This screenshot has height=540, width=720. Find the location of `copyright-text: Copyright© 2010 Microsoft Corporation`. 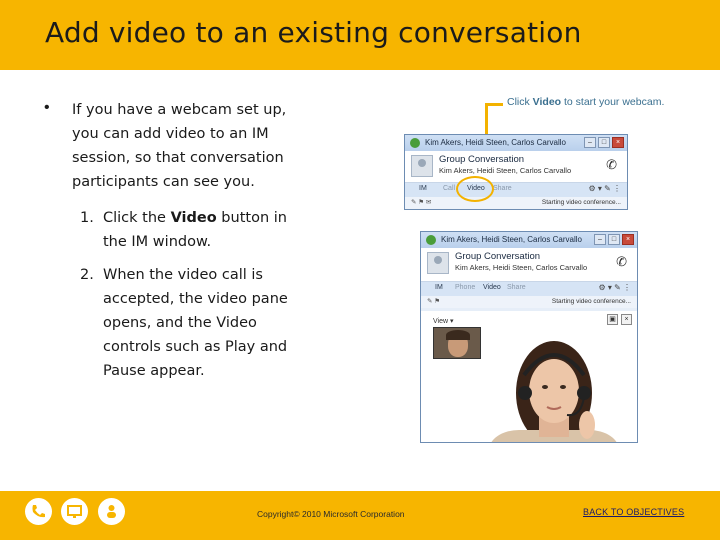

copyright-text: Copyright© 2010 Microsoft Corporation is located at coordinates (331, 514).